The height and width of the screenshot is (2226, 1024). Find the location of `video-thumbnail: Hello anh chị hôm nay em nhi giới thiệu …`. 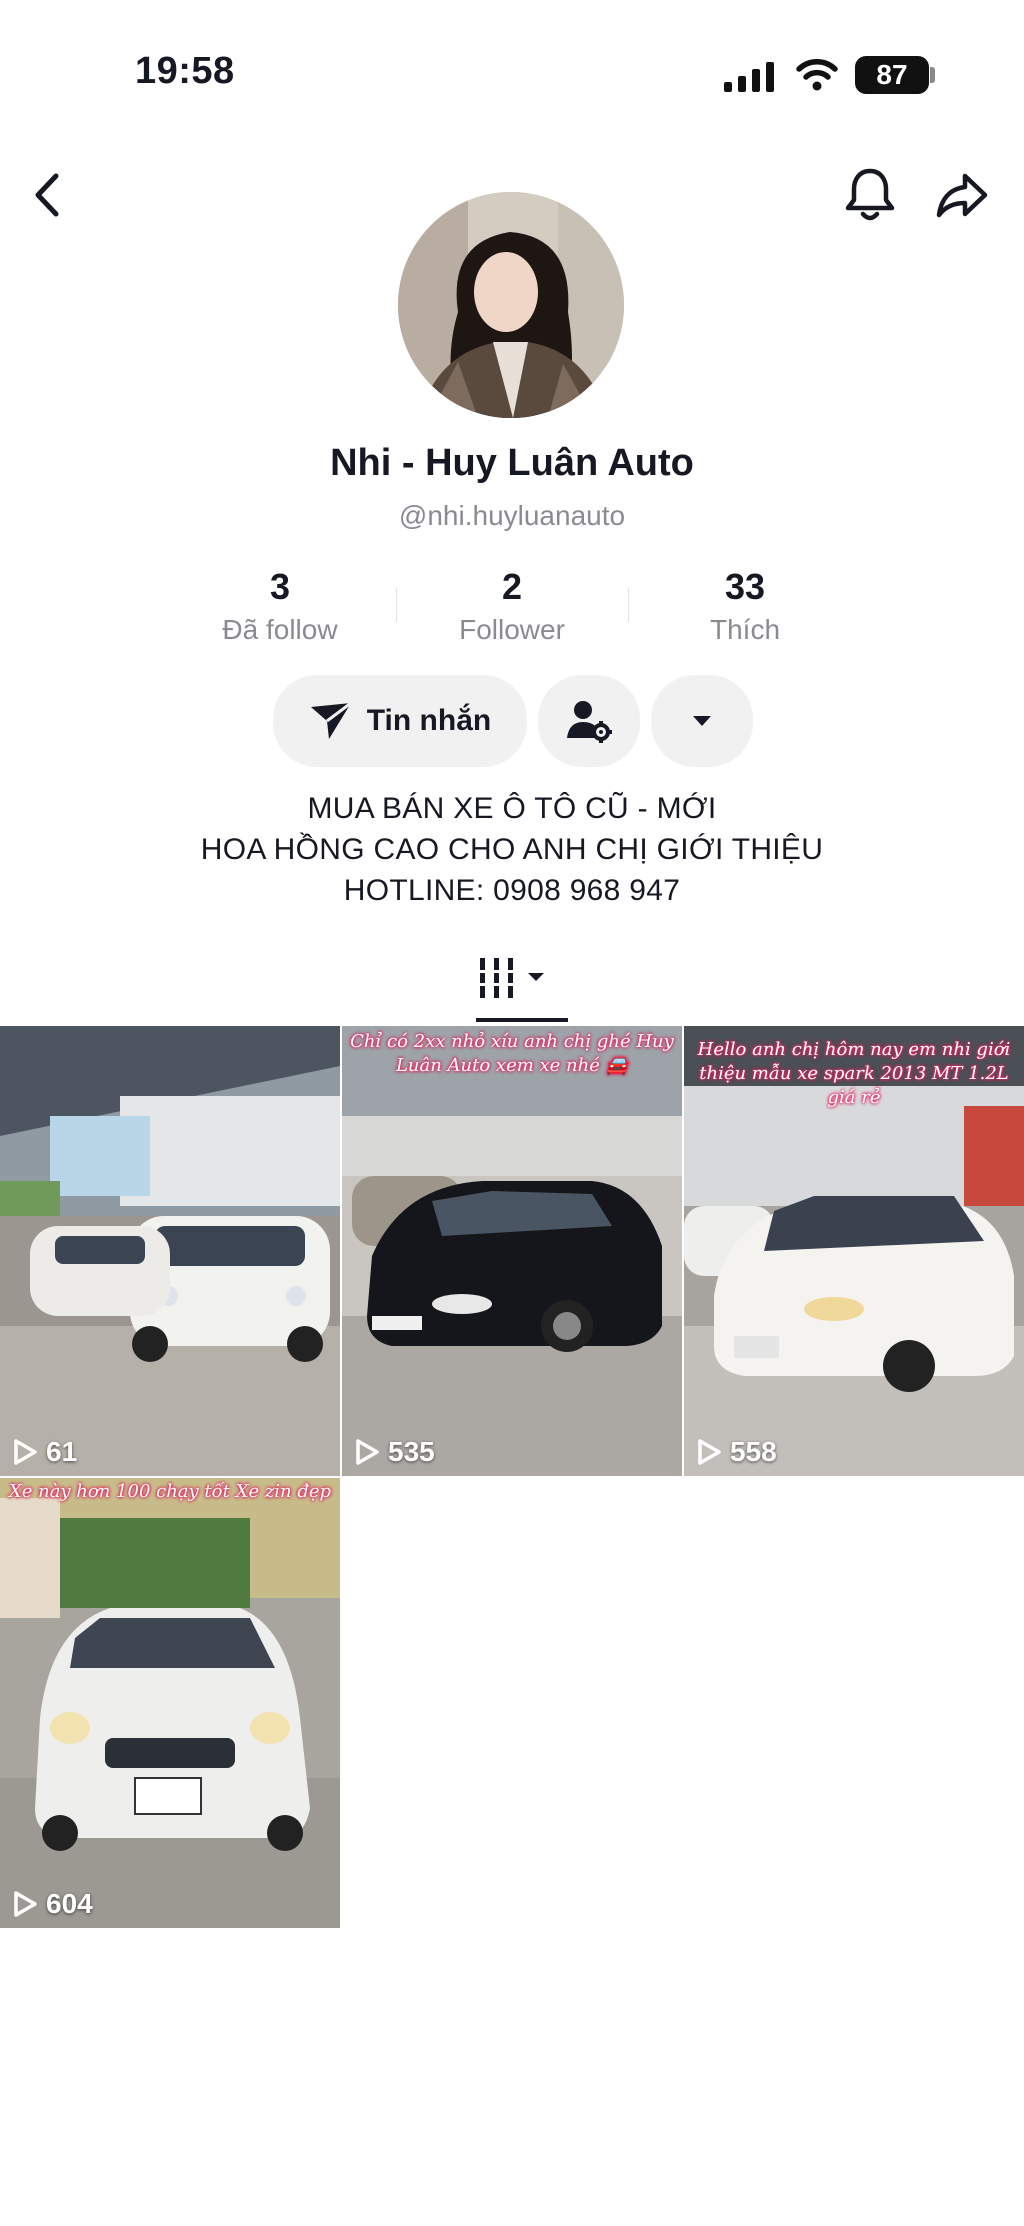

video-thumbnail: Hello anh chị hôm nay em nhi giới thiệu … is located at coordinates (854, 1251).